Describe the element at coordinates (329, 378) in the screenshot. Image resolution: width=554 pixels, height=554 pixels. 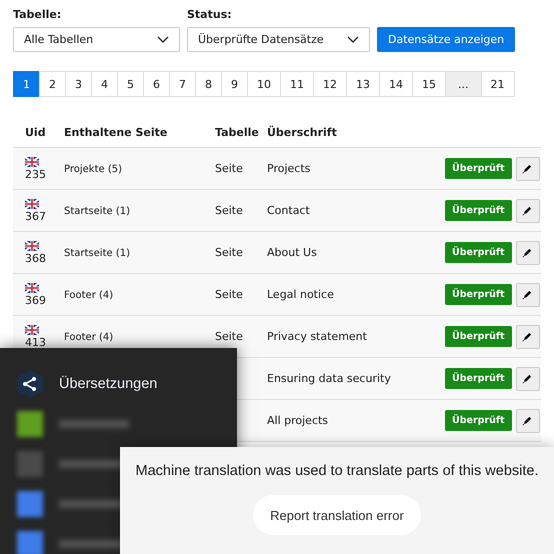
I see `heading-cell: Ensuring data security` at that location.